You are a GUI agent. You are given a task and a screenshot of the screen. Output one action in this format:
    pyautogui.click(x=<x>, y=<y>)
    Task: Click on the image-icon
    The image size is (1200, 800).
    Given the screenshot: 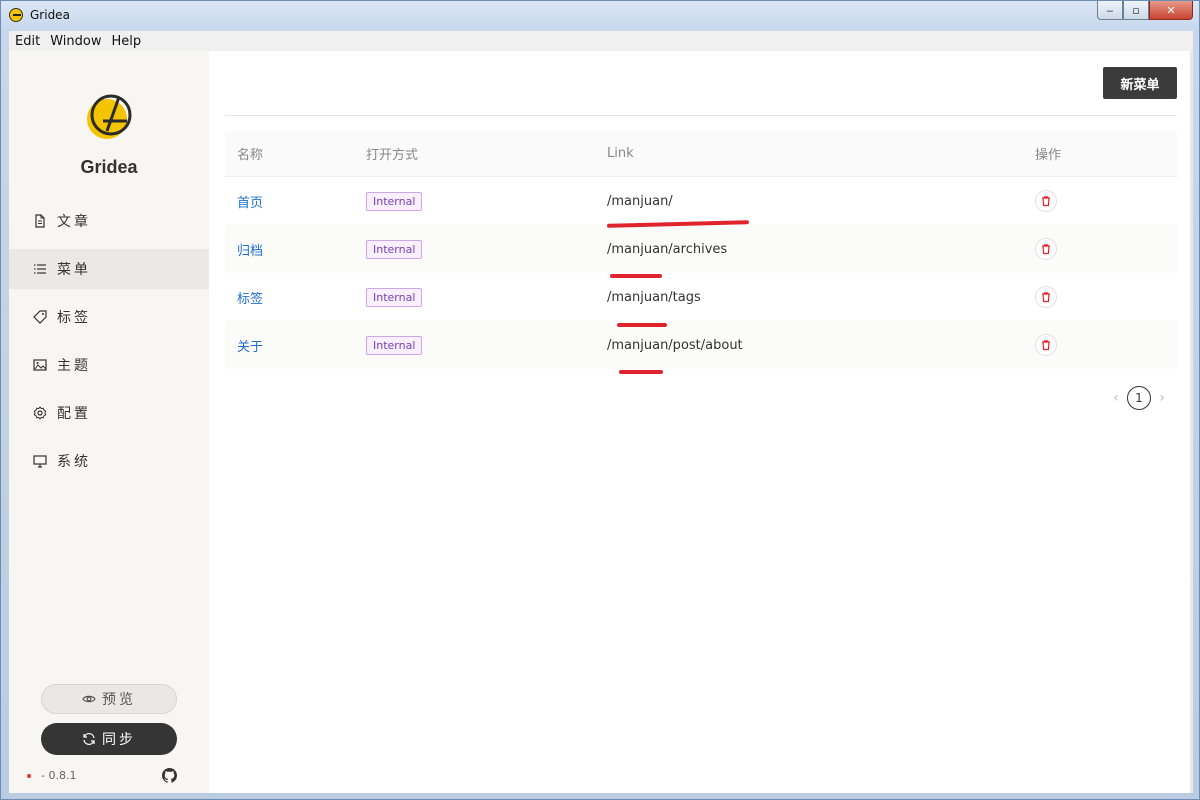 What is the action you would take?
    pyautogui.click(x=40, y=365)
    